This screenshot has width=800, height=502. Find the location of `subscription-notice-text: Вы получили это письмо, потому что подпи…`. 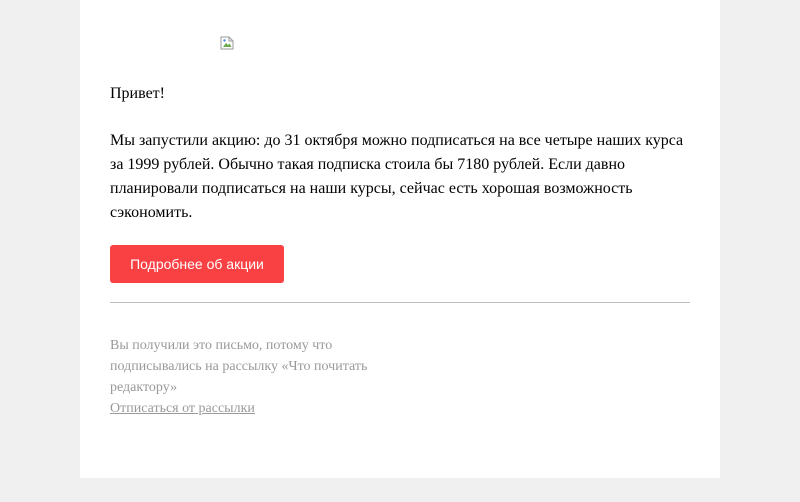

subscription-notice-text: Вы получили это письмо, потому что подпи… is located at coordinates (239, 366).